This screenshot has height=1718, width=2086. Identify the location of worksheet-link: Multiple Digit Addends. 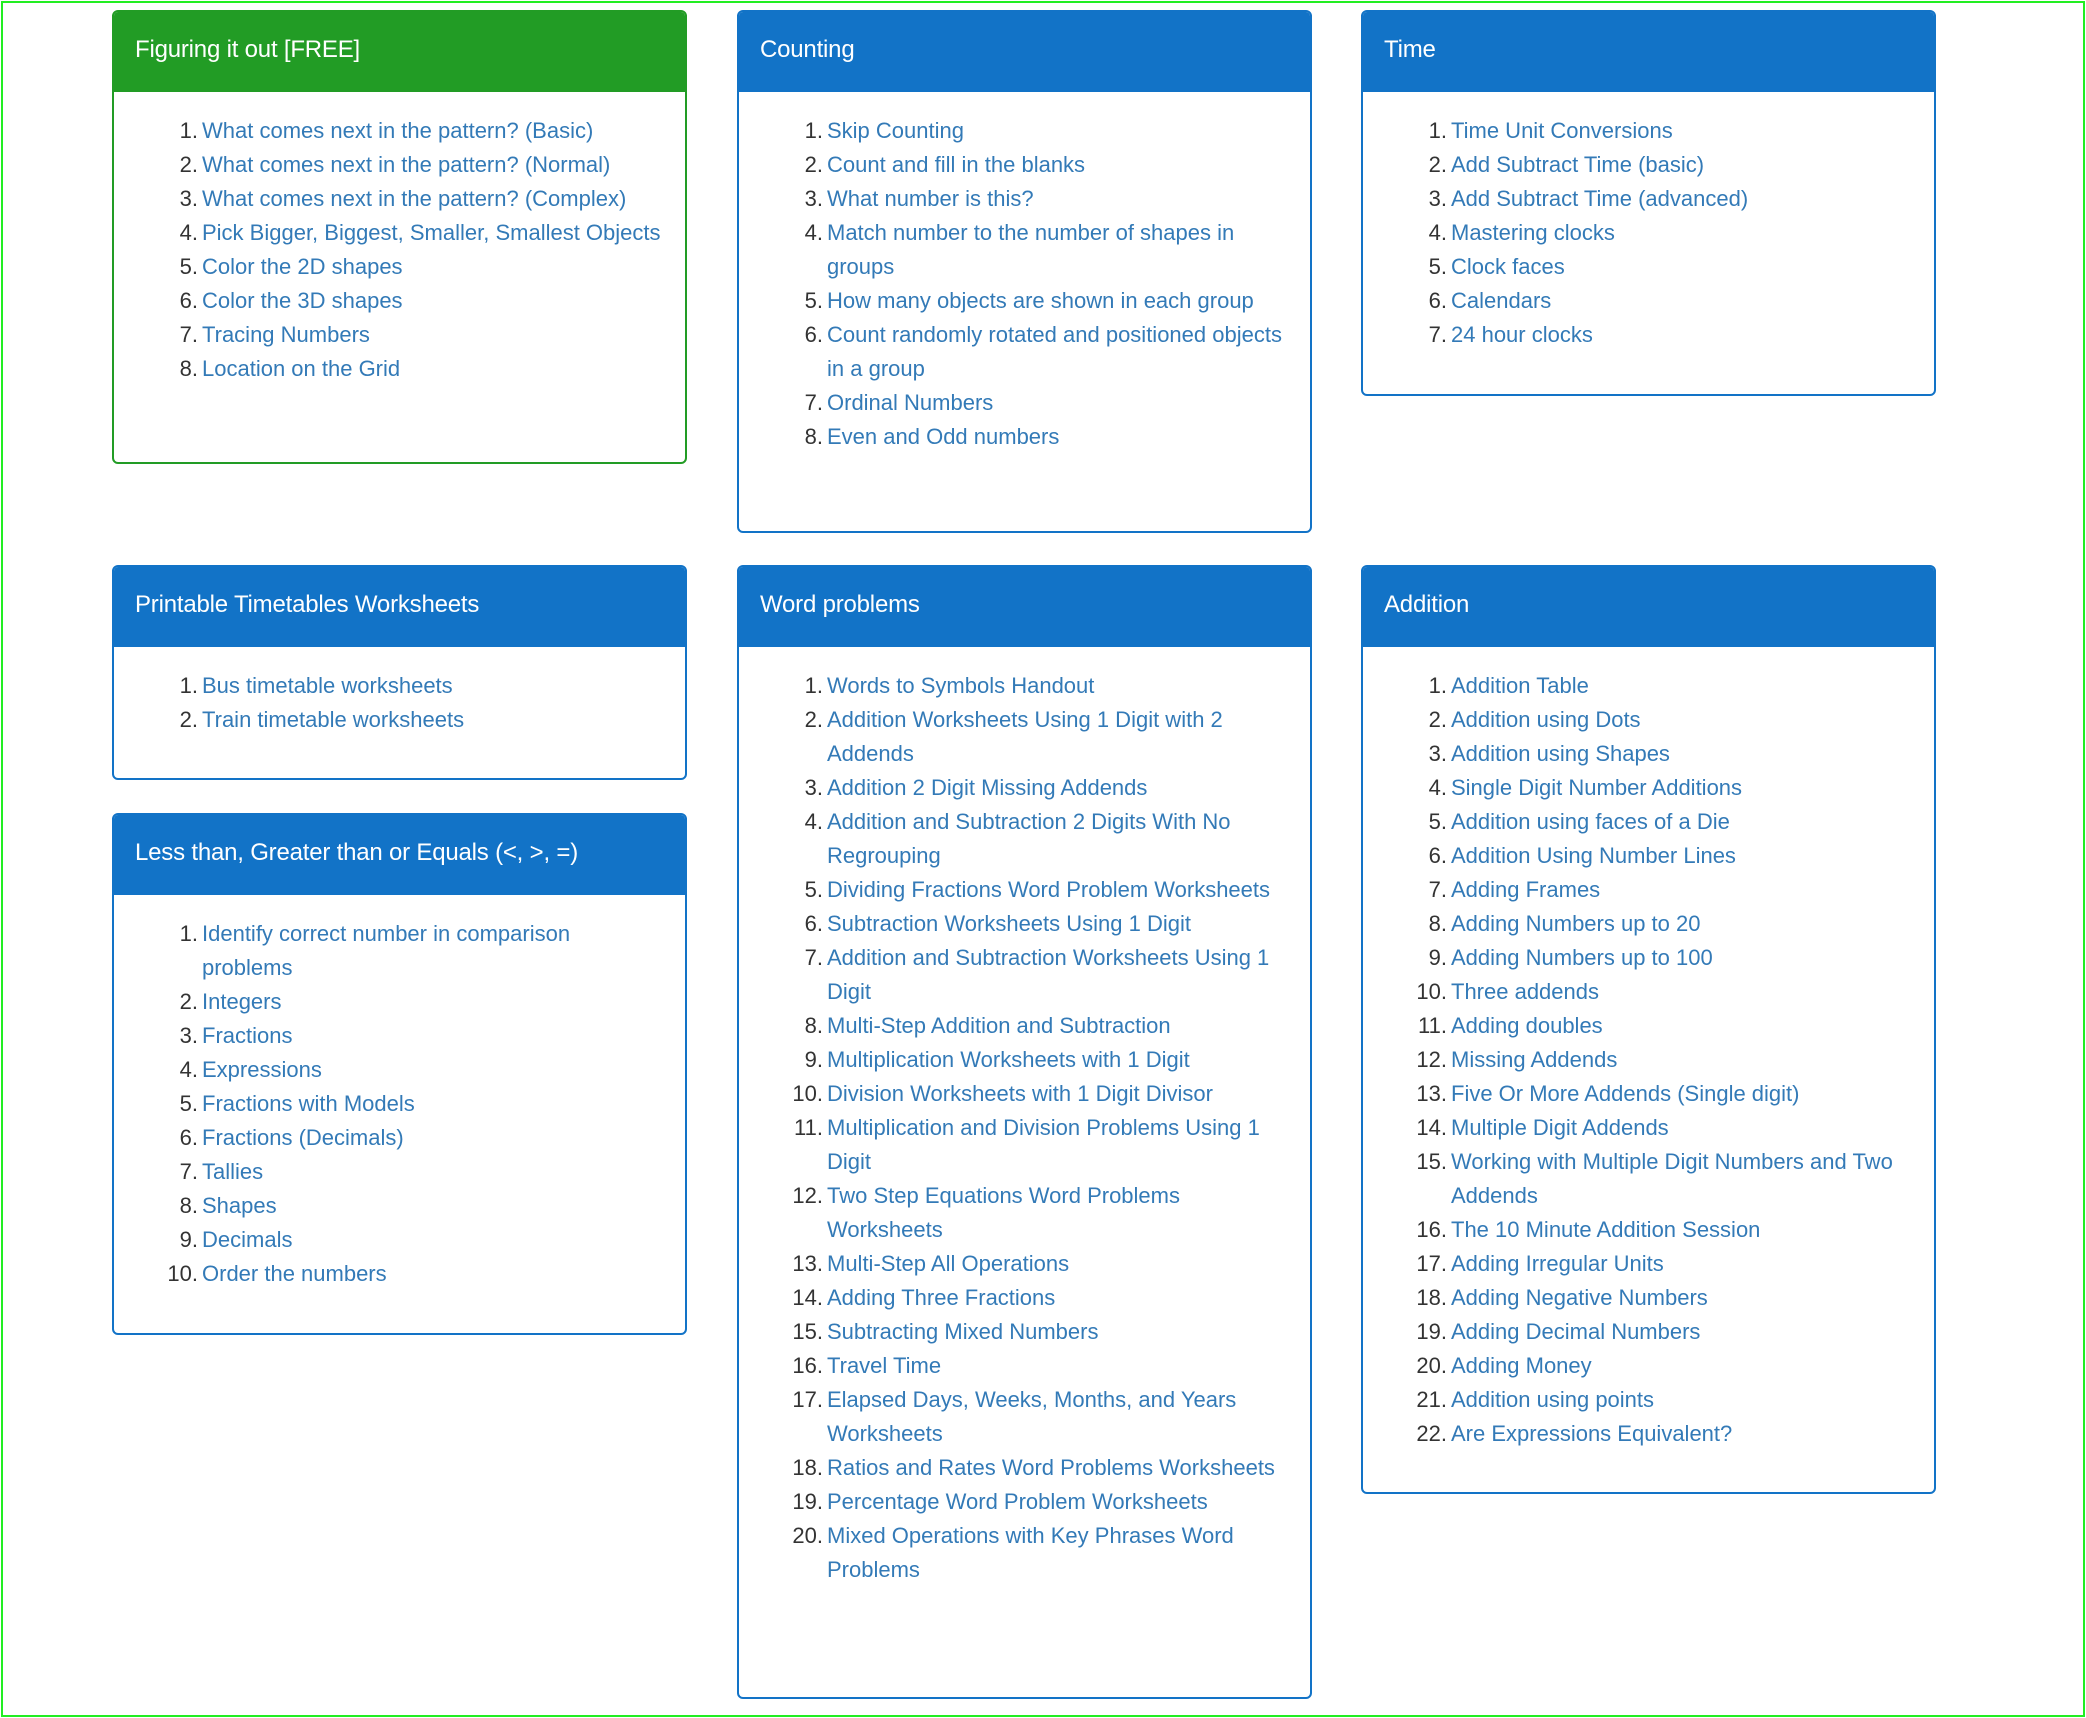
(1560, 1127).